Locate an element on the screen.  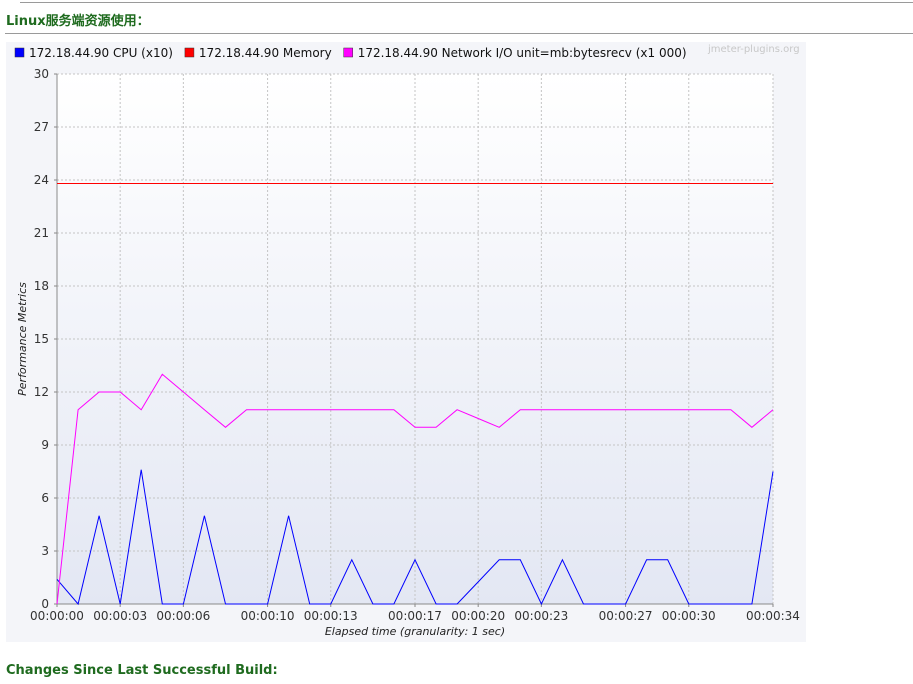
changes-heading: Changes Since Last Successful Build: is located at coordinates (142, 670).